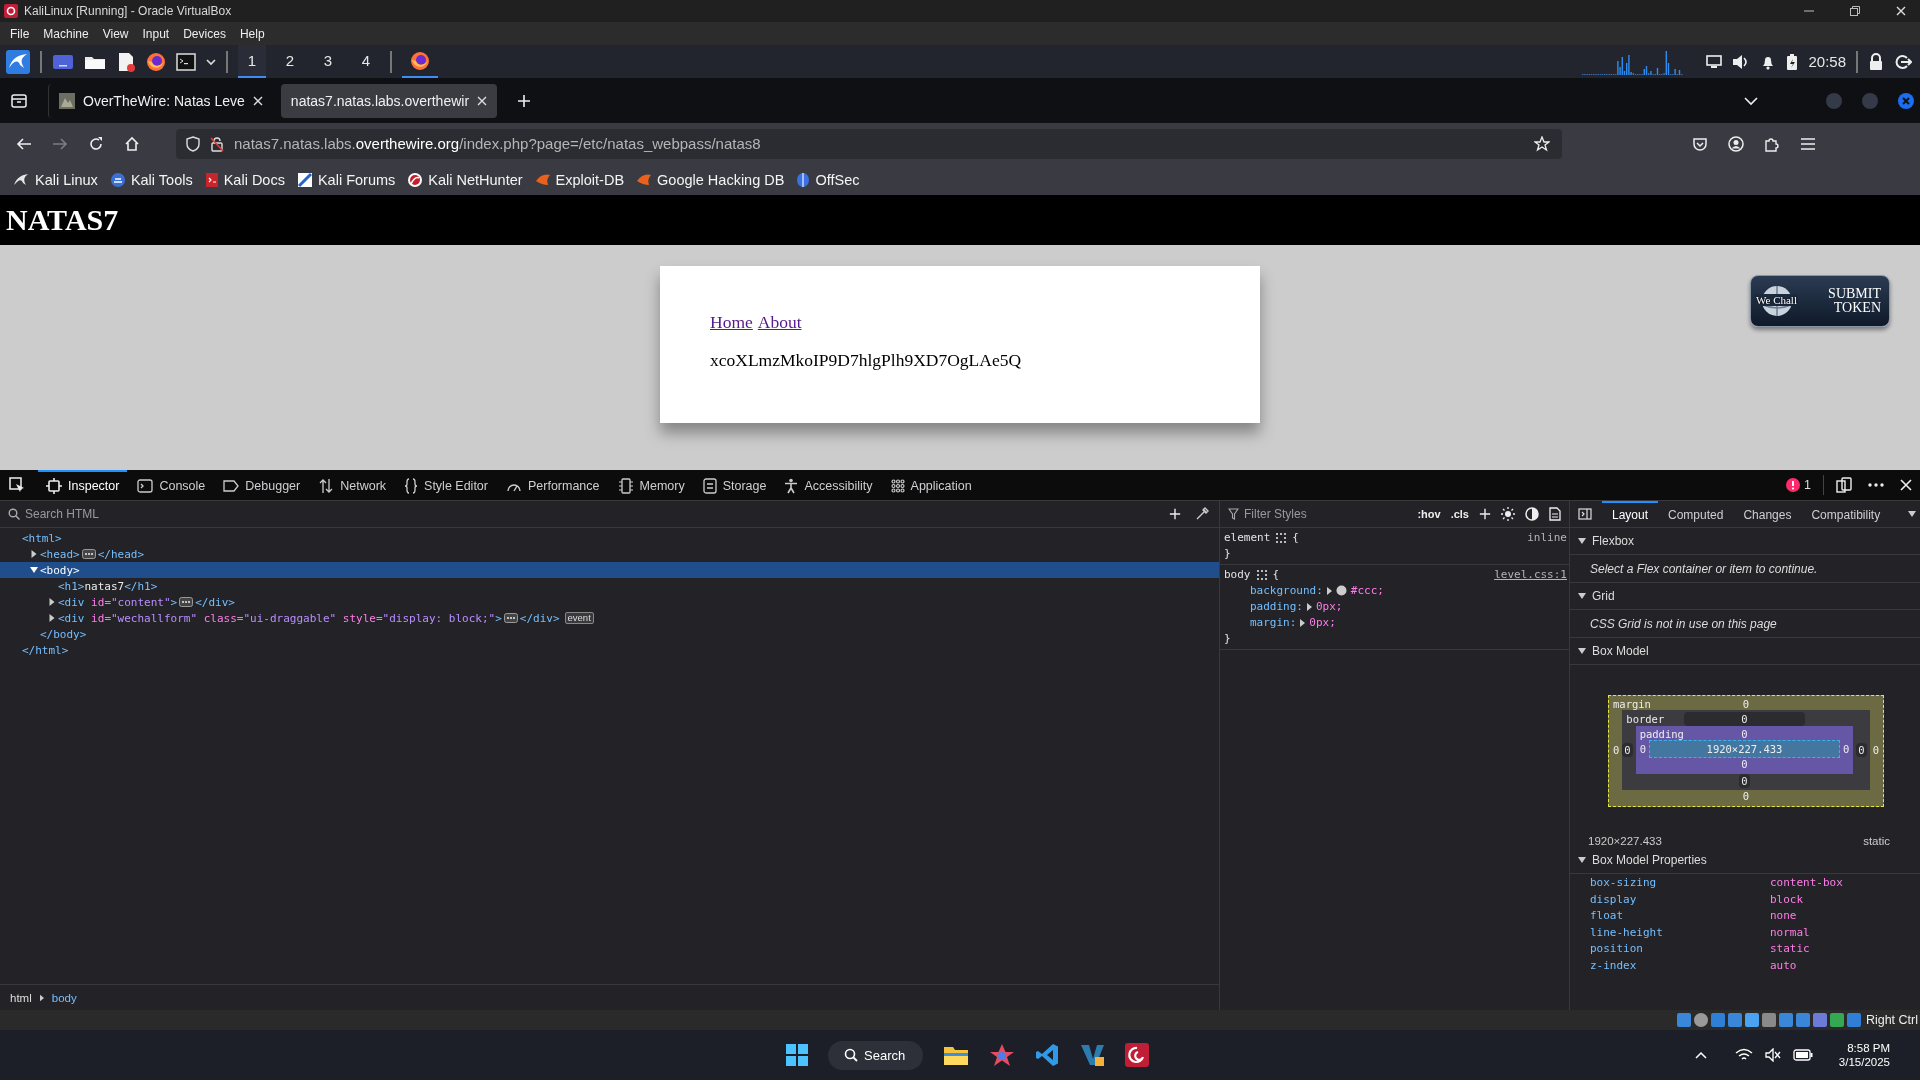 Image resolution: width=1920 pixels, height=1080 pixels. I want to click on password-text: xcoXLmzMkoIP9D7hlgPlh9XD7OgLAe5Q, so click(866, 360).